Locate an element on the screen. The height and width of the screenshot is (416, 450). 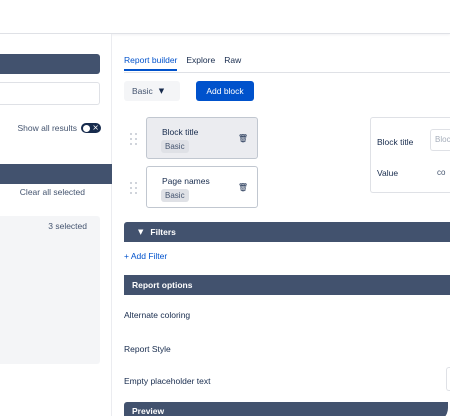
preview-title: Preview is located at coordinates (148, 411).